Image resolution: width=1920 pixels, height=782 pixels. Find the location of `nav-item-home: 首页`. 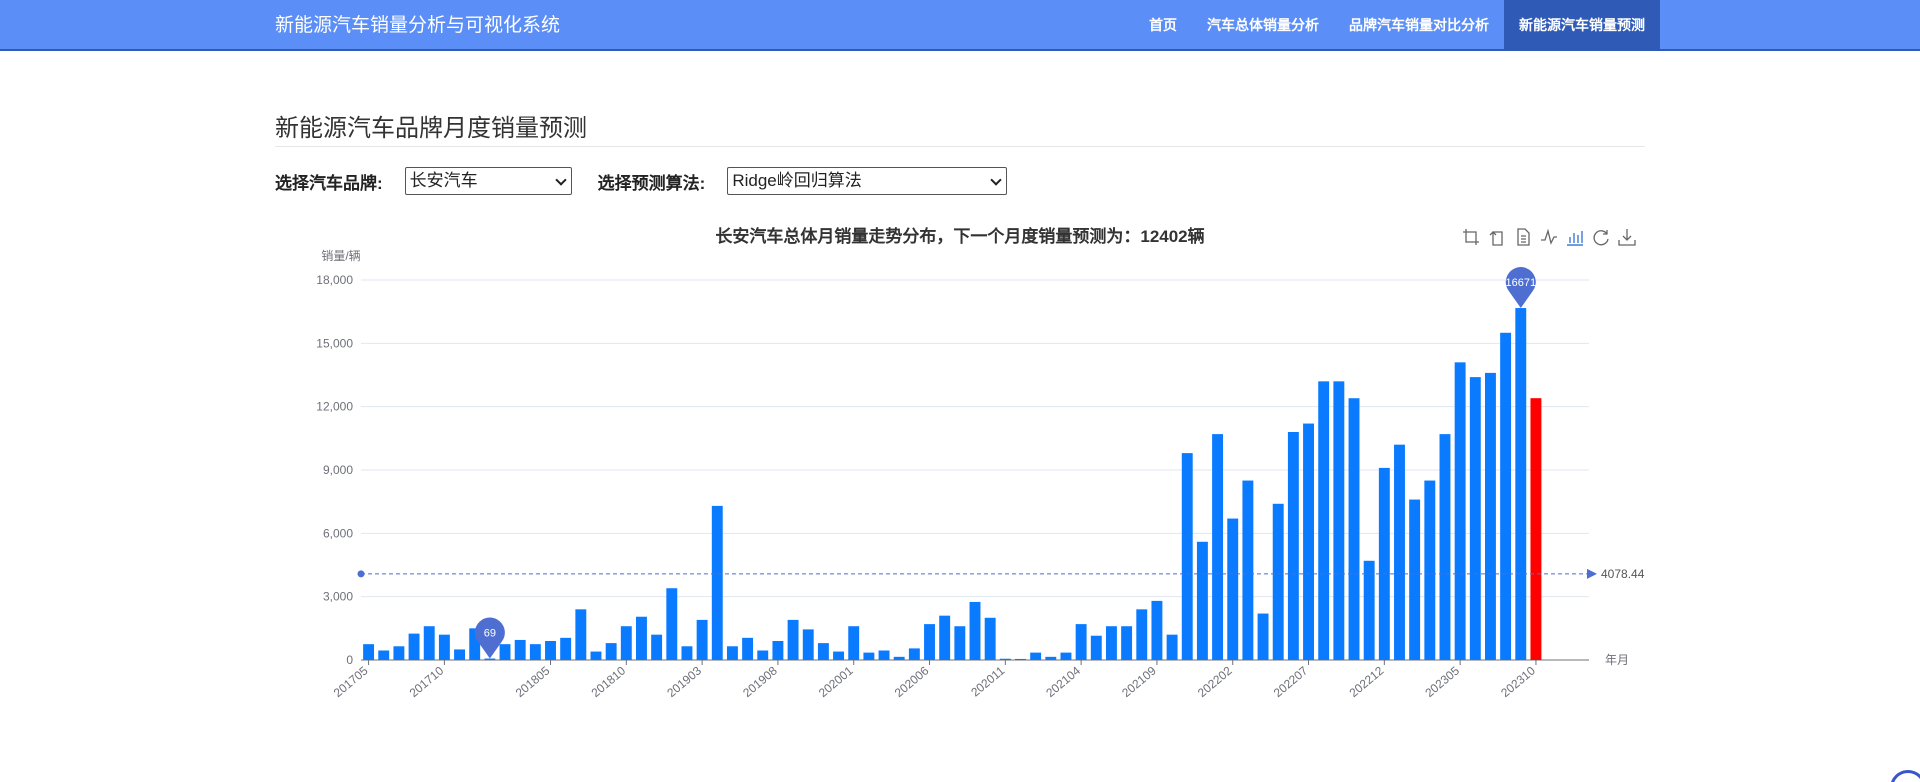

nav-item-home: 首页 is located at coordinates (1163, 25).